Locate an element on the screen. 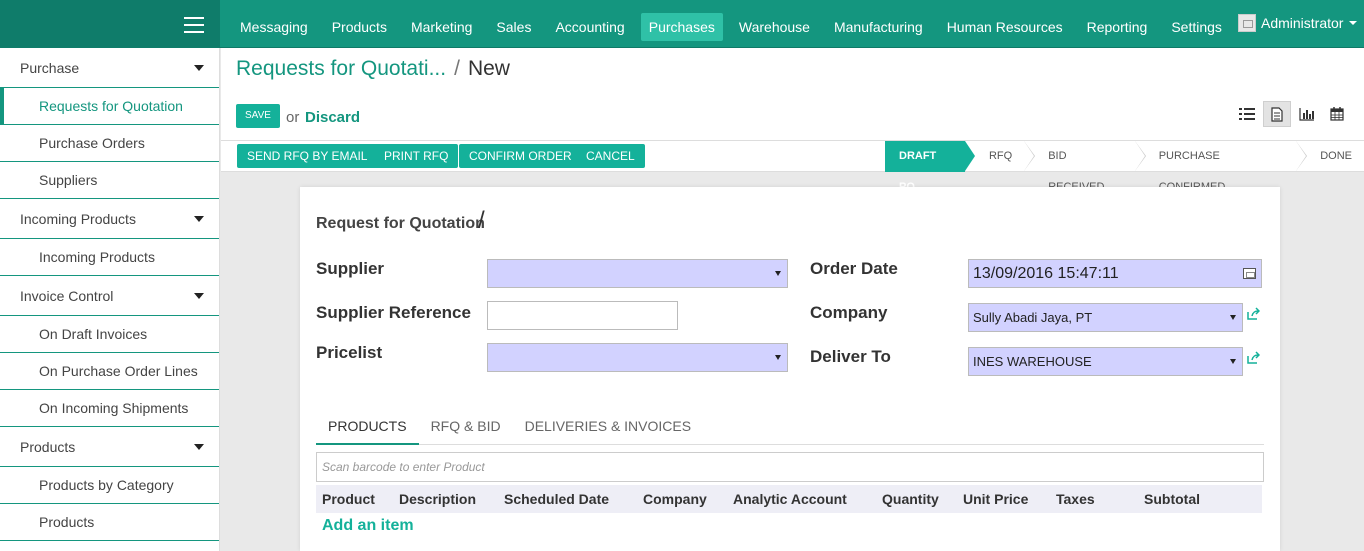 Image resolution: width=1364 pixels, height=551 pixels. print-rfq-button: PRINT RFQ is located at coordinates (416, 156).